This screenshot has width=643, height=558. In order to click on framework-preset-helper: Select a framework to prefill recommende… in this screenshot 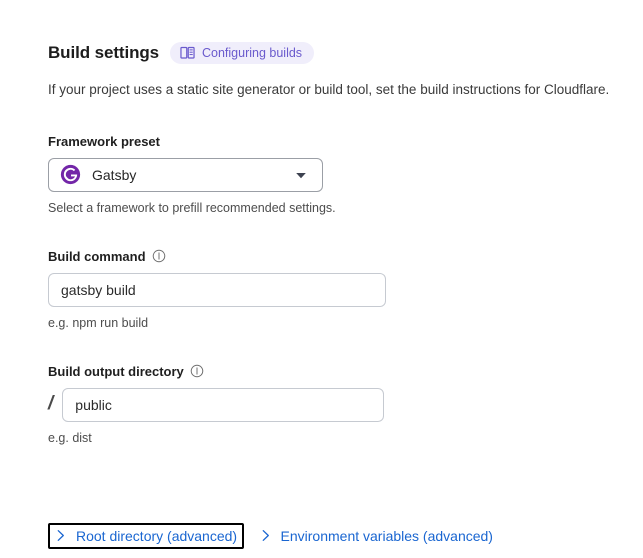, I will do `click(192, 207)`.